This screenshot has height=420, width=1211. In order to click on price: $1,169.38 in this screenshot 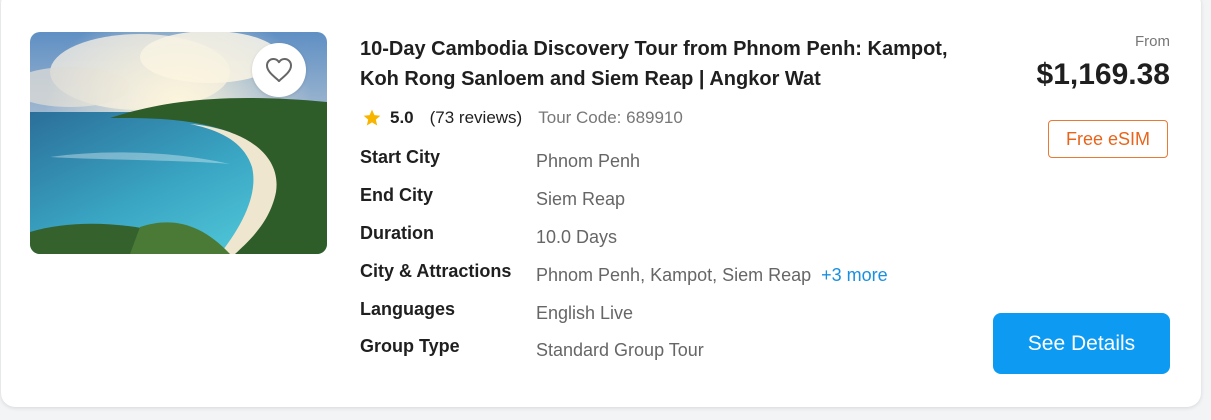, I will do `click(1103, 74)`.